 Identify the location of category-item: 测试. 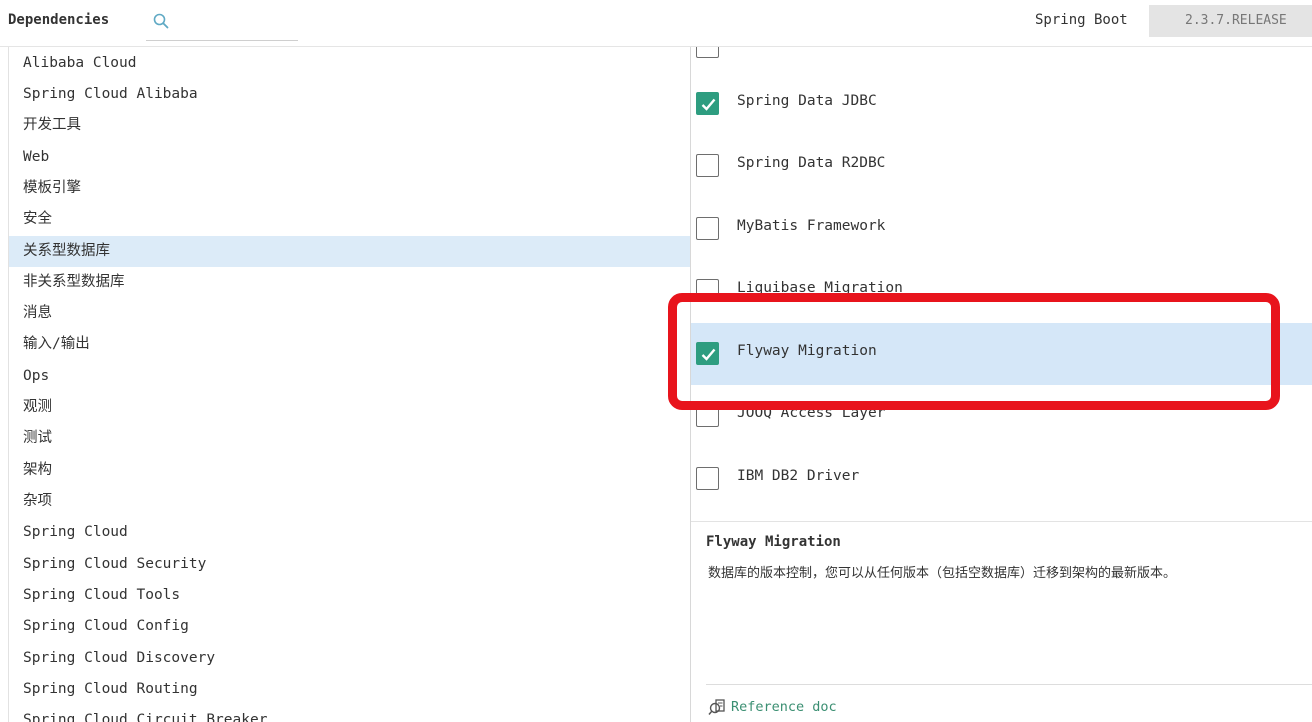
(349, 438).